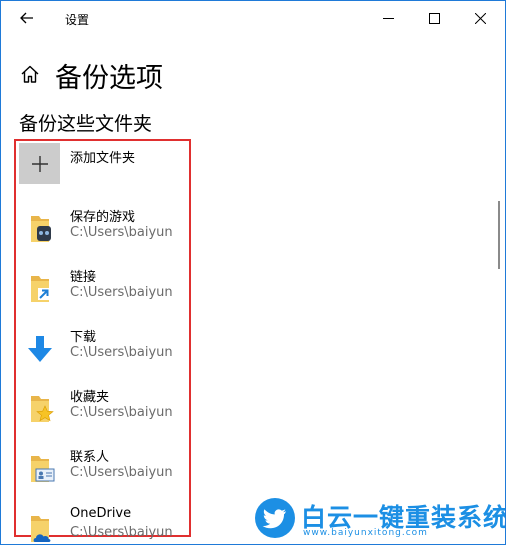  I want to click on twitter-bird-icon, so click(274, 519).